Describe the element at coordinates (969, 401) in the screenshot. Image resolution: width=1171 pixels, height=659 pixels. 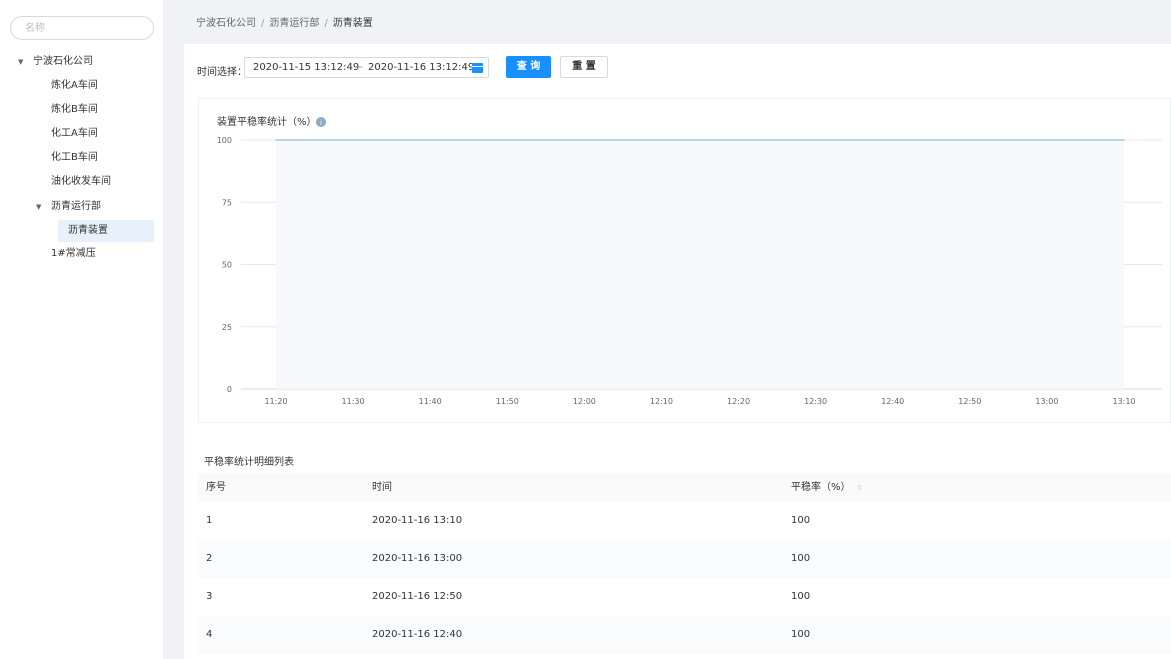
I see `x-tick-label: 12:50` at that location.